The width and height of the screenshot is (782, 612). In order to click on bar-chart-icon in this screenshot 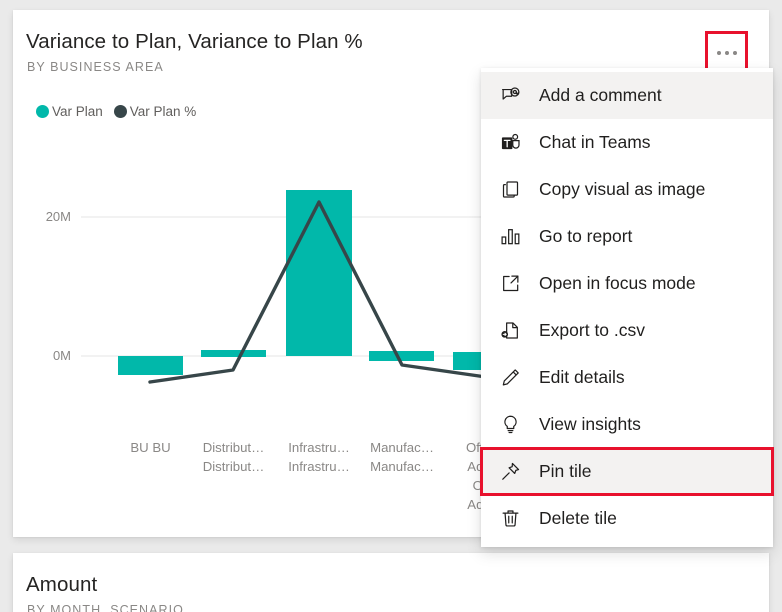, I will do `click(510, 237)`.